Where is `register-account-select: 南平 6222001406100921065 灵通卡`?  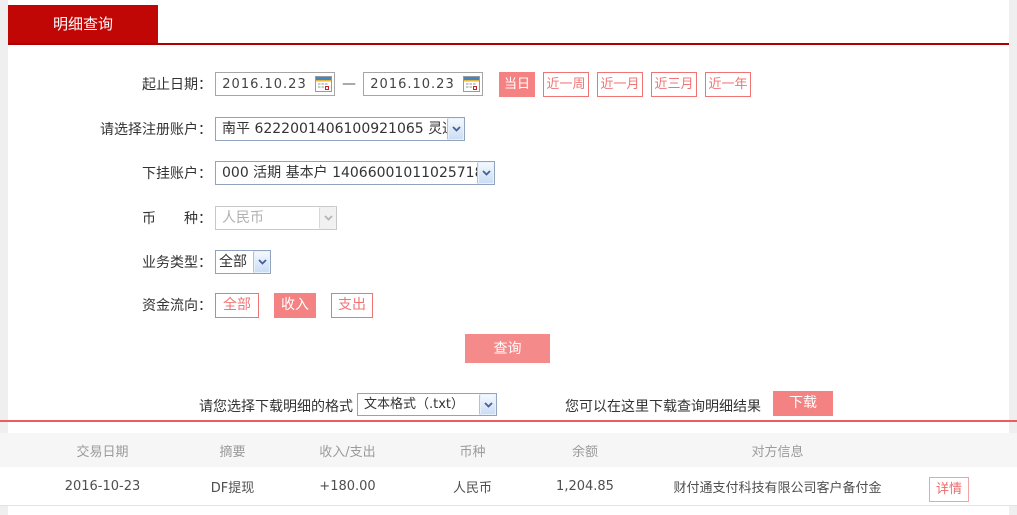 register-account-select: 南平 6222001406100921065 灵通卡 is located at coordinates (340, 129).